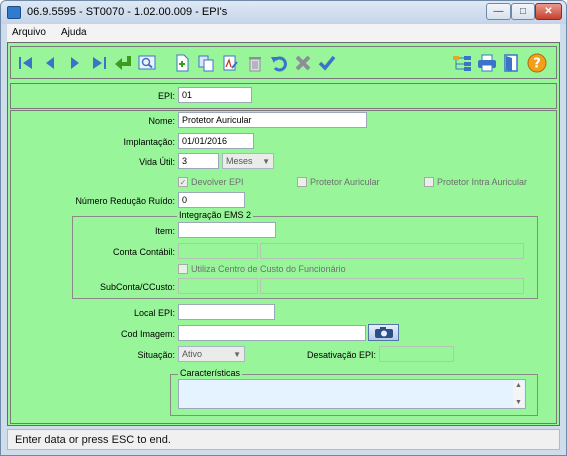 The image size is (567, 456). Describe the element at coordinates (215, 95) in the screenshot. I see `epi-field: 01` at that location.